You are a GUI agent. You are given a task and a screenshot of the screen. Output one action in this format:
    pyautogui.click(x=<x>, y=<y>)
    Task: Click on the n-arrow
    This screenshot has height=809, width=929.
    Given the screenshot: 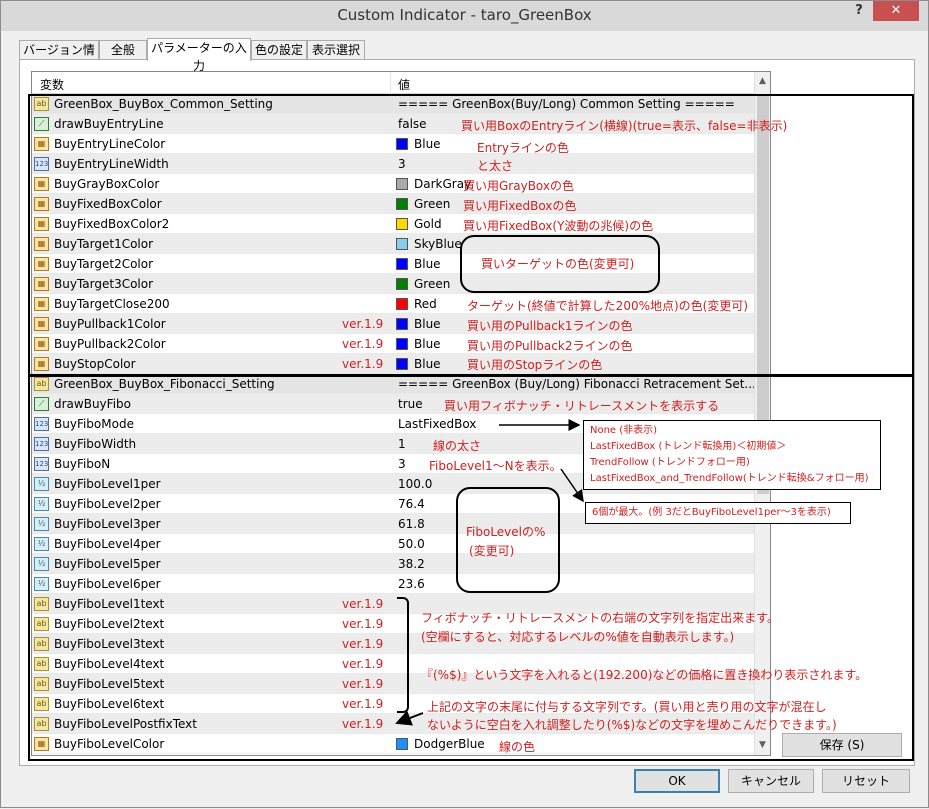 What is the action you would take?
    pyautogui.click(x=572, y=485)
    